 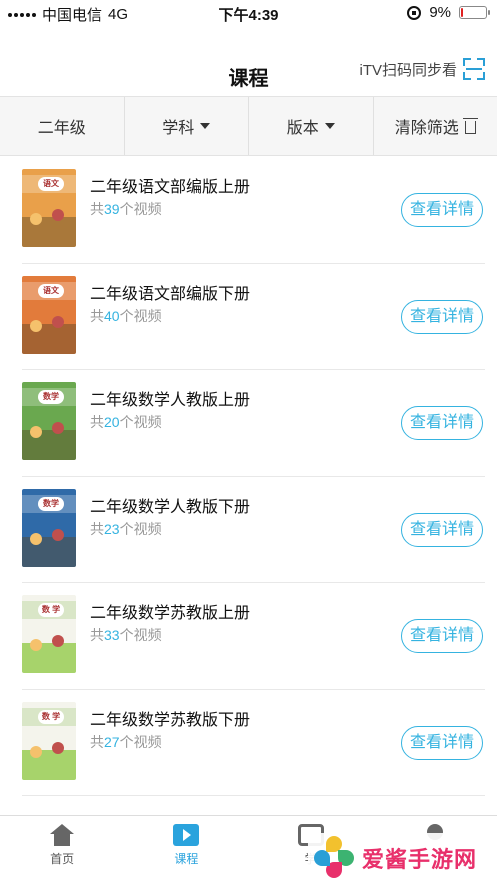 I want to click on status-bar: 中国电信 4G 下午4:39 9%, so click(x=248, y=13).